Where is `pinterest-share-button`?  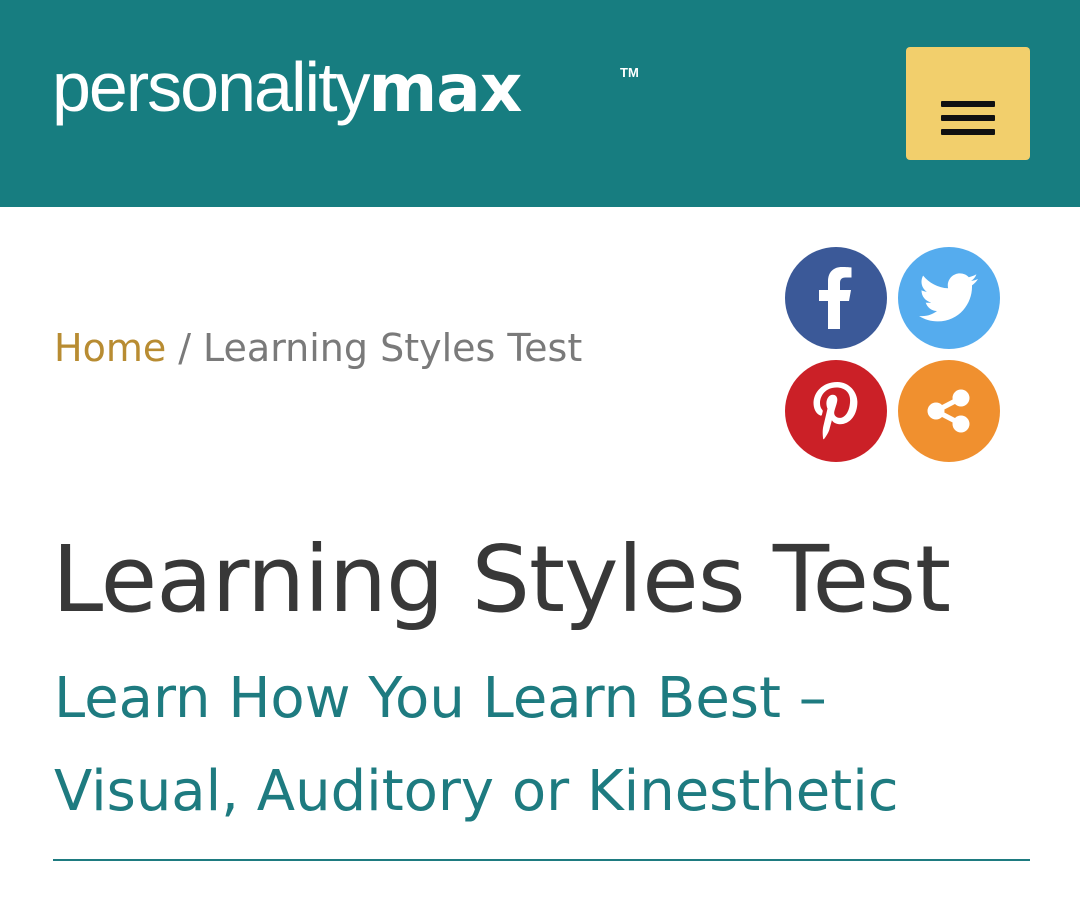 pinterest-share-button is located at coordinates (836, 411).